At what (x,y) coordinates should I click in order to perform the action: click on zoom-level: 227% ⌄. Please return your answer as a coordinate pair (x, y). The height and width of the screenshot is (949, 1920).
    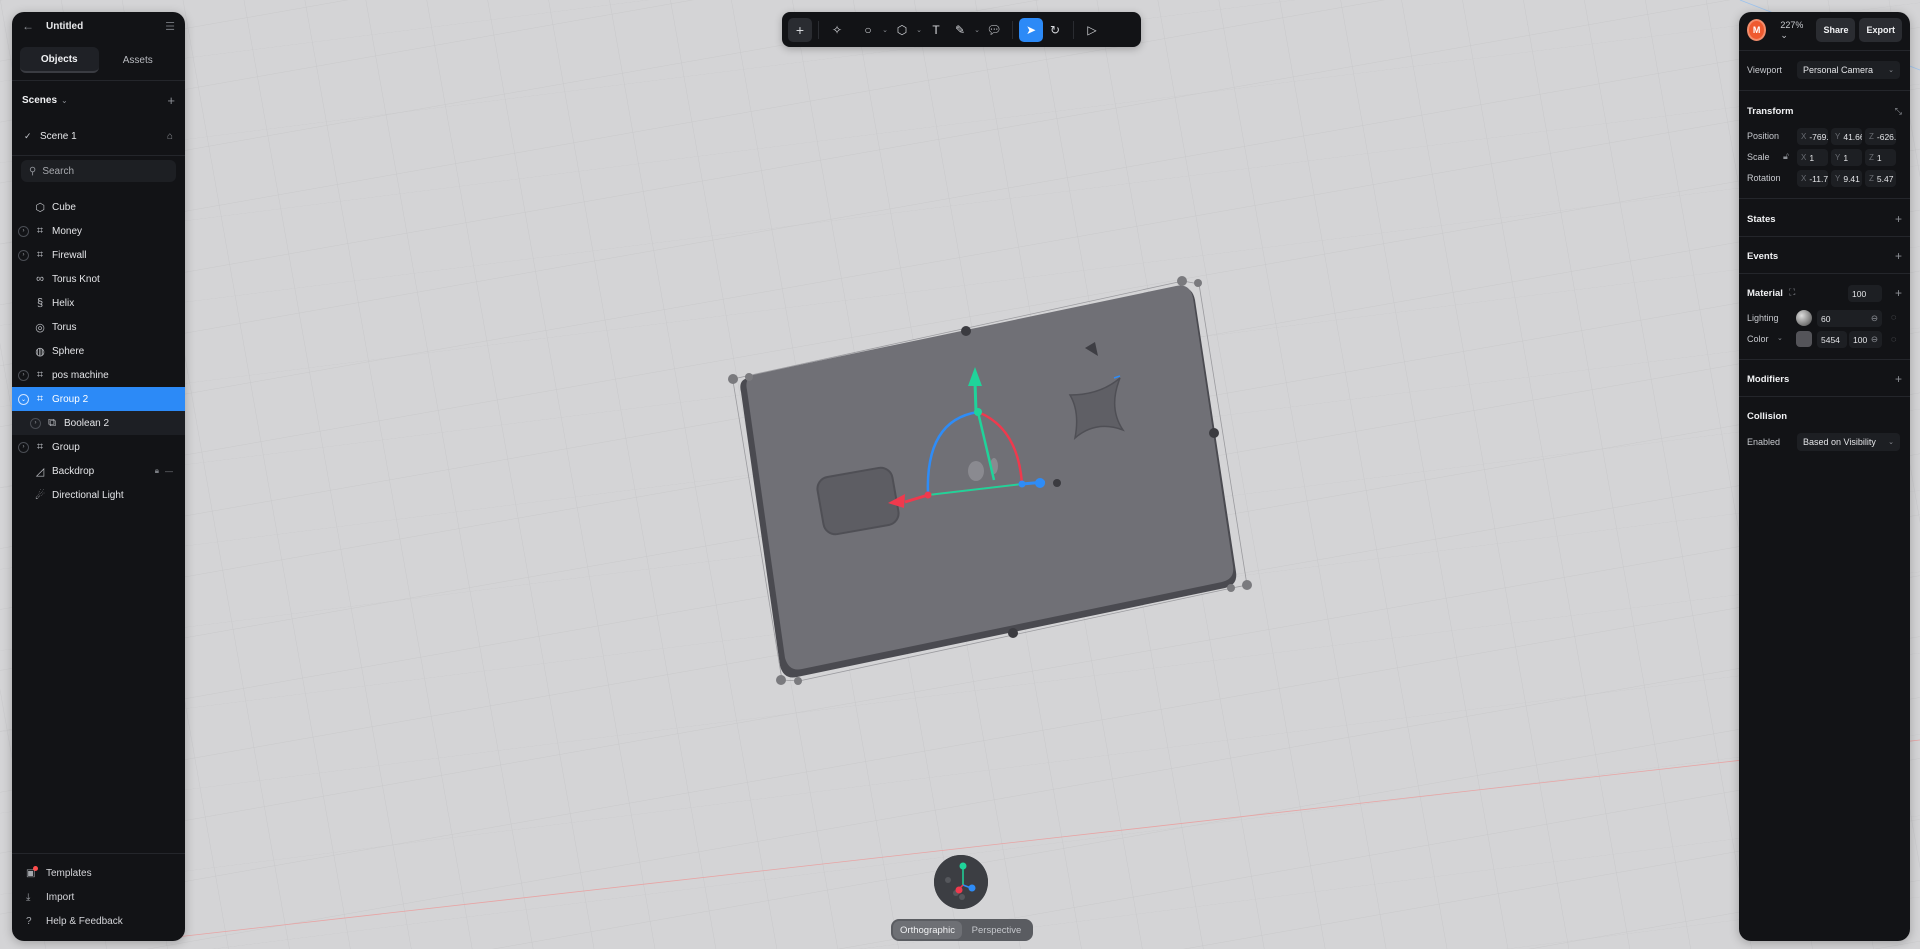
    Looking at the image, I should click on (1794, 30).